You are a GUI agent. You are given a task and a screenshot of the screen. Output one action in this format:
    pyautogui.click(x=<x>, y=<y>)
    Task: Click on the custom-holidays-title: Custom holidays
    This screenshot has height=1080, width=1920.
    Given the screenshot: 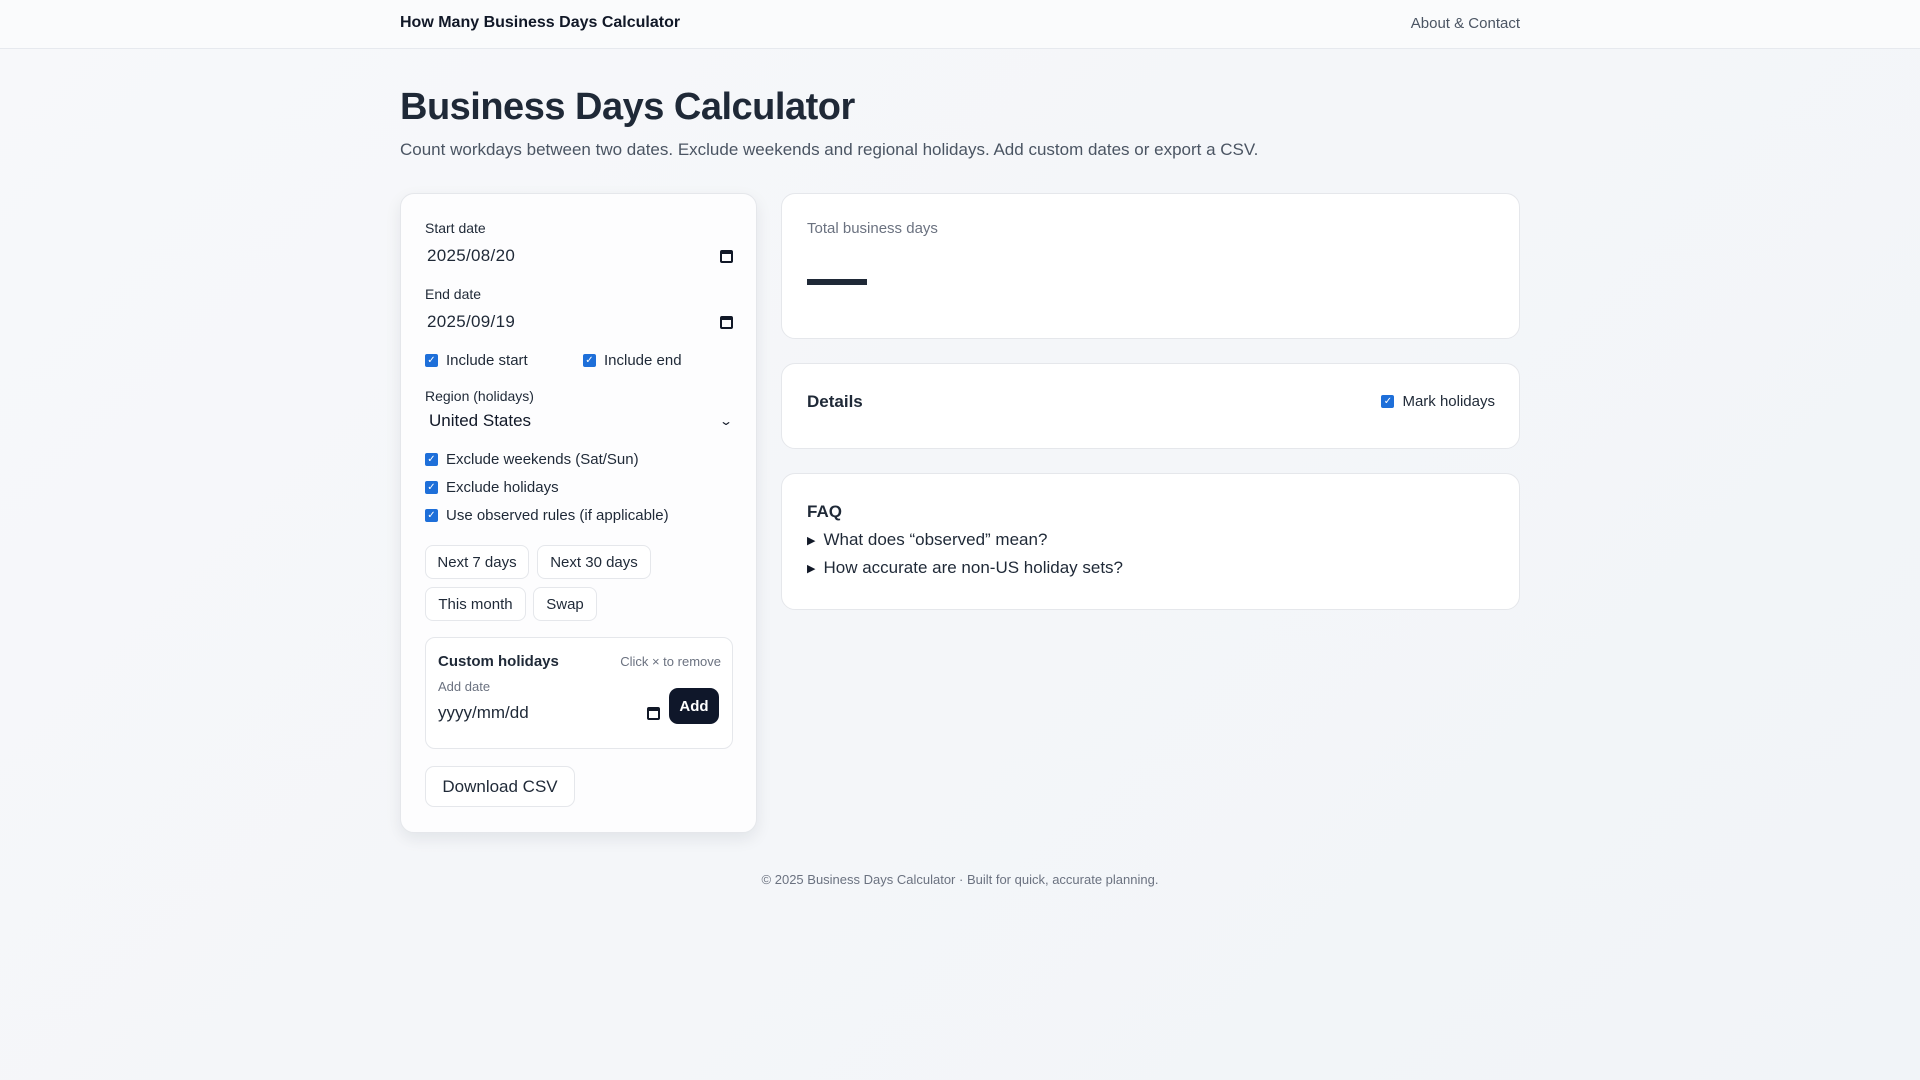 What is the action you would take?
    pyautogui.click(x=498, y=661)
    